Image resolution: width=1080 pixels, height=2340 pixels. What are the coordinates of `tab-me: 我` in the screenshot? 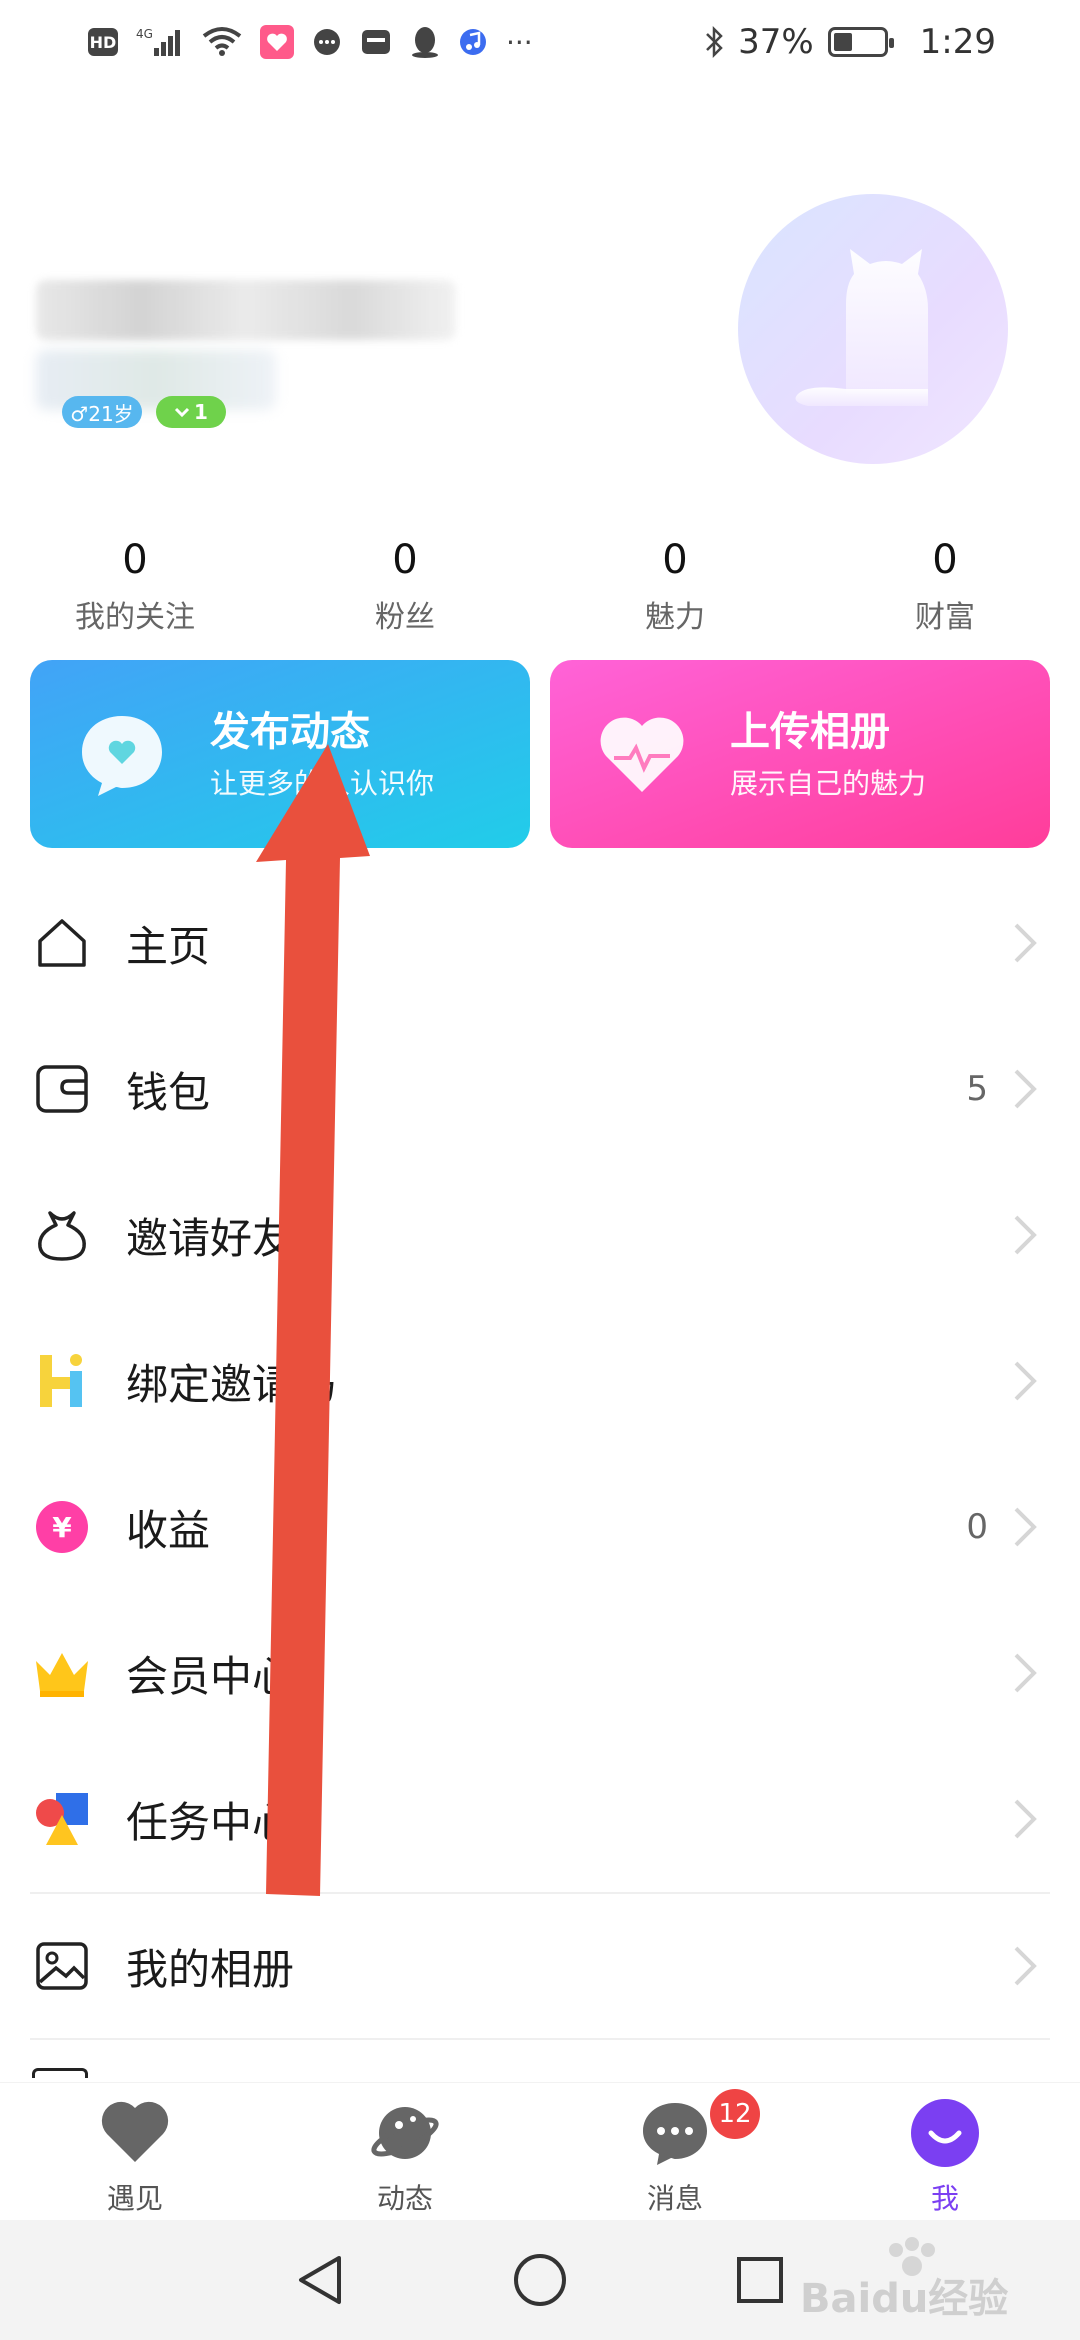 It's located at (945, 2151).